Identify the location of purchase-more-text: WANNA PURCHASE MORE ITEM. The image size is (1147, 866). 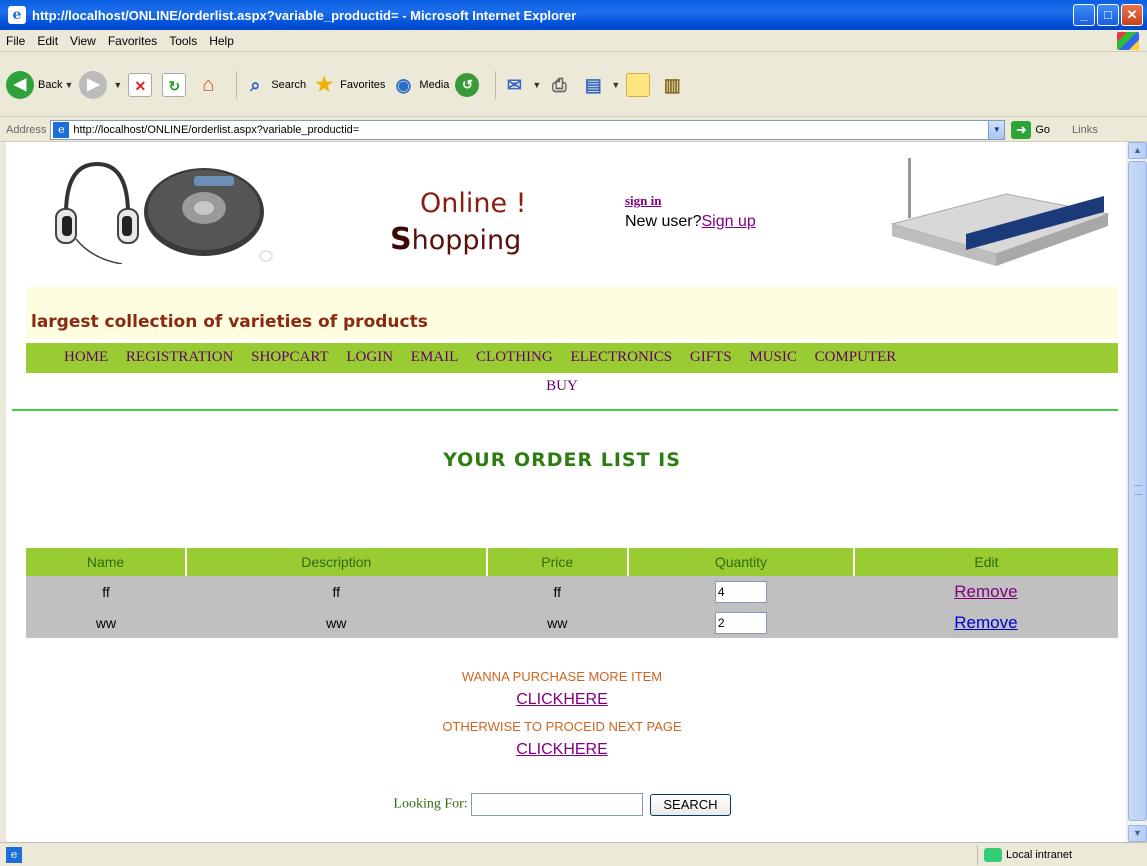
(562, 676).